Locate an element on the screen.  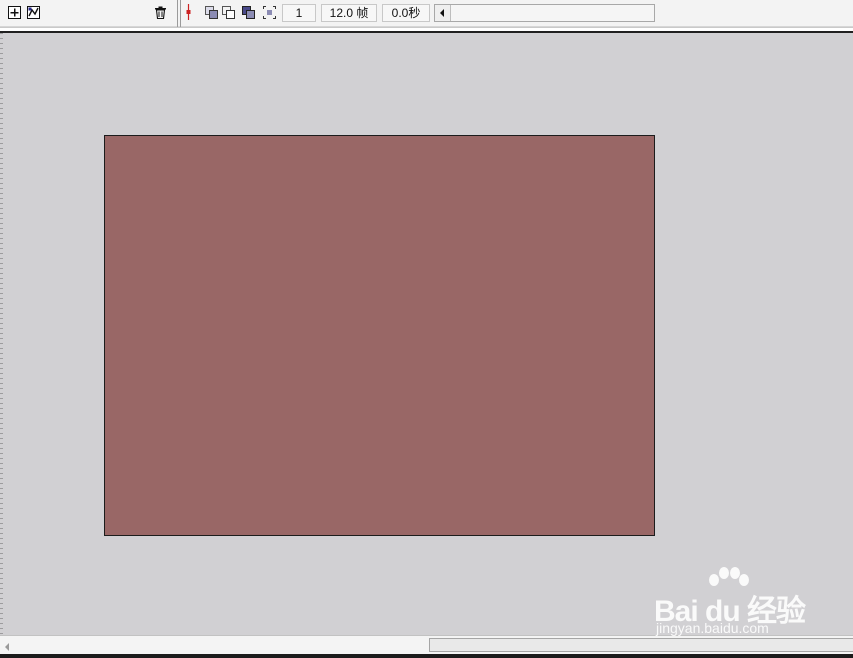
timeline-toolbar: 1 12.0 帧 0.0秒 is located at coordinates (426, 13).